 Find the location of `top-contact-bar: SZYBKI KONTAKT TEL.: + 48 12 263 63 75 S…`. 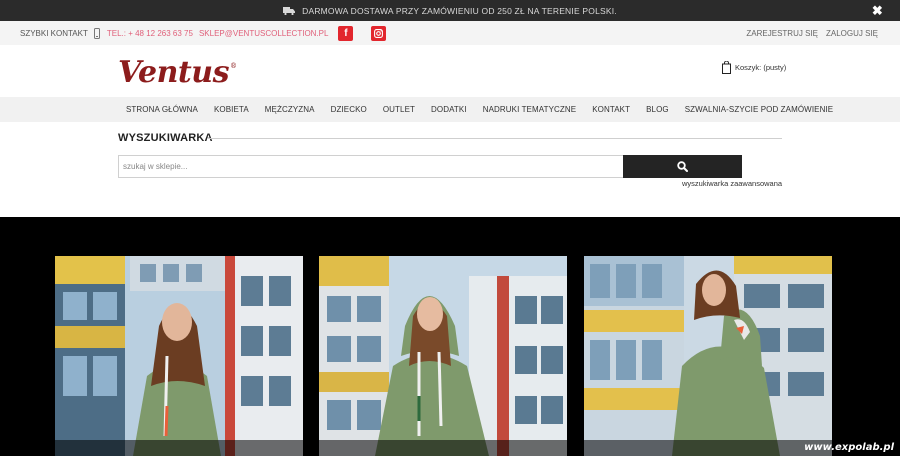

top-contact-bar: SZYBKI KONTAKT TEL.: + 48 12 263 63 75 S… is located at coordinates (450, 33).